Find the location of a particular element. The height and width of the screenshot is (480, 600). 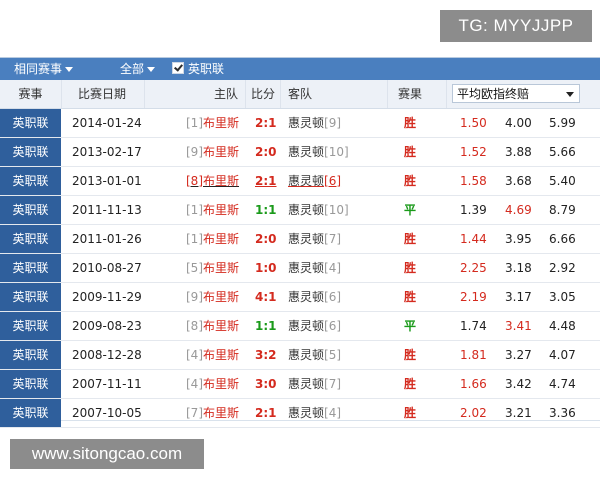

site-watermark: www.sitongcao.com is located at coordinates (107, 454).